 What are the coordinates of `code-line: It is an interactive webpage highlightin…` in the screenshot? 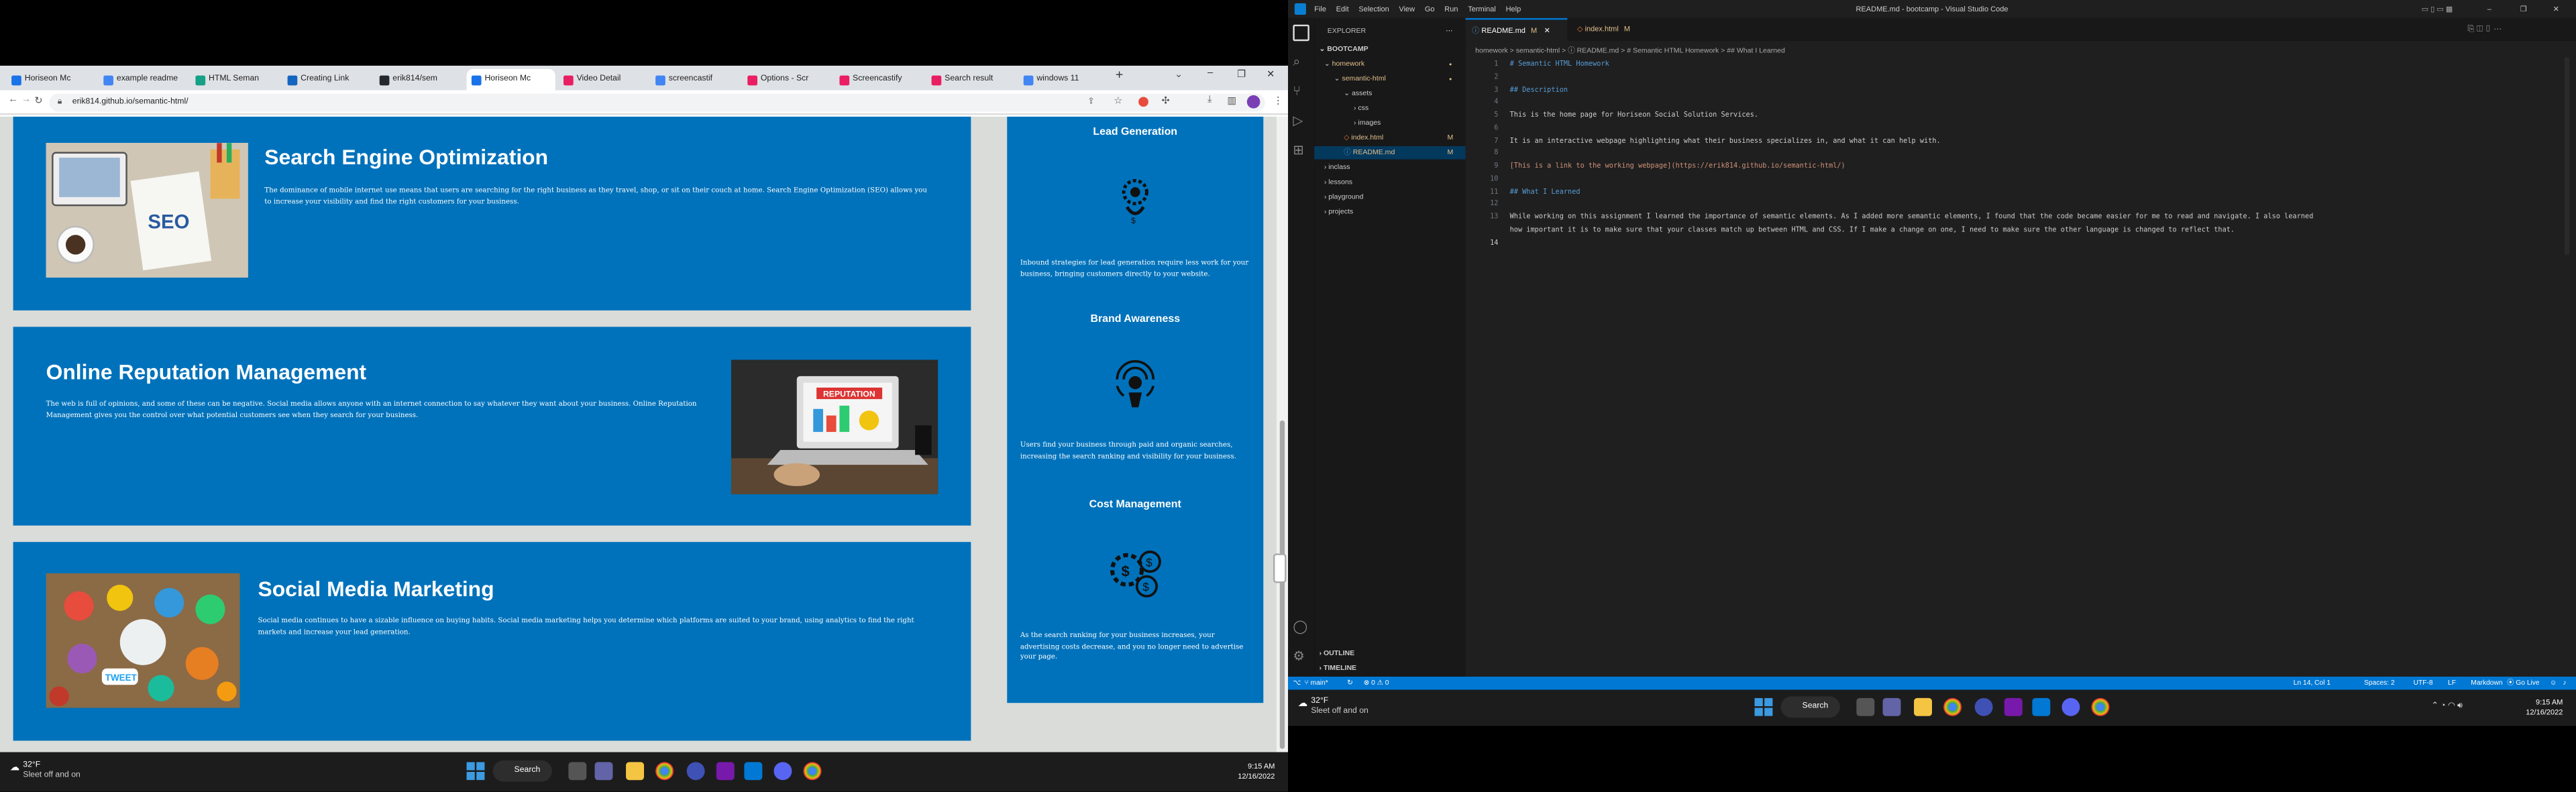 It's located at (1725, 140).